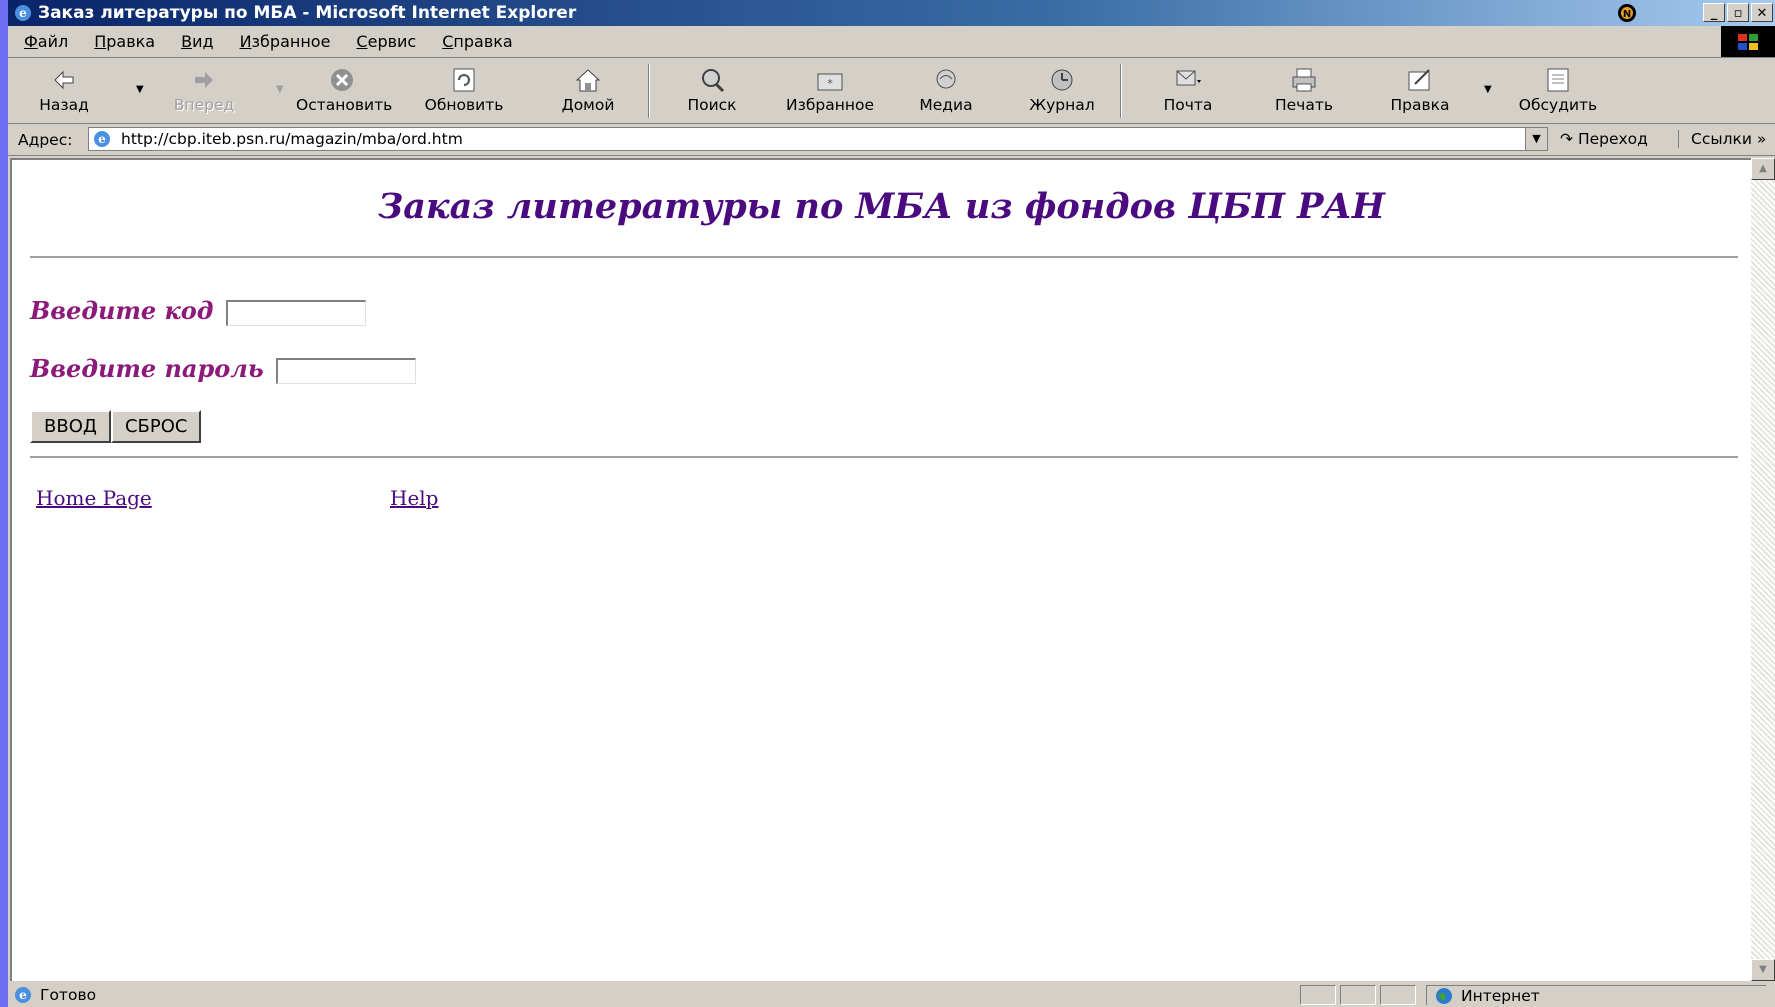  What do you see at coordinates (386, 41) in the screenshot?
I see `menu-tools: Сервис` at bounding box center [386, 41].